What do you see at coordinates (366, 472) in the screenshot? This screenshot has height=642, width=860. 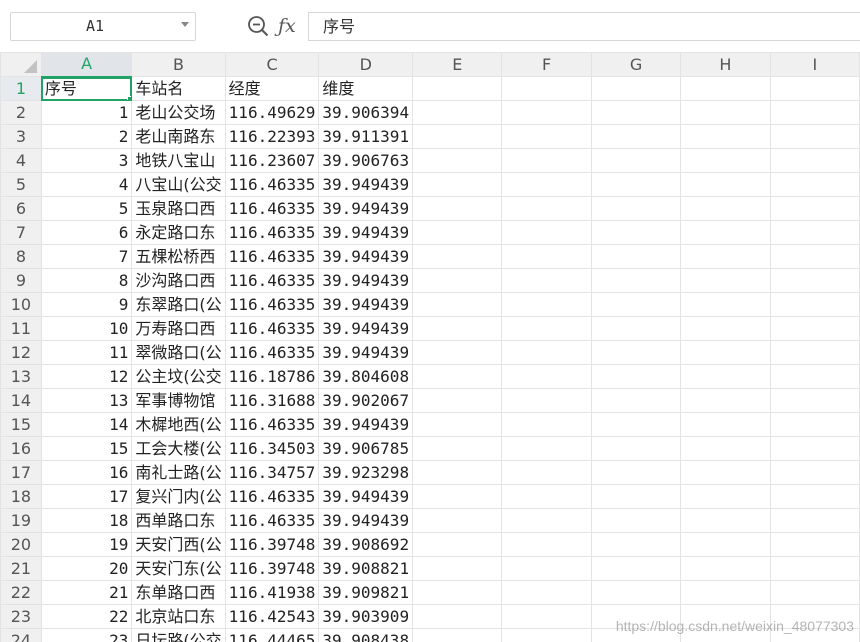 I see `cell-d17: 39.923298` at bounding box center [366, 472].